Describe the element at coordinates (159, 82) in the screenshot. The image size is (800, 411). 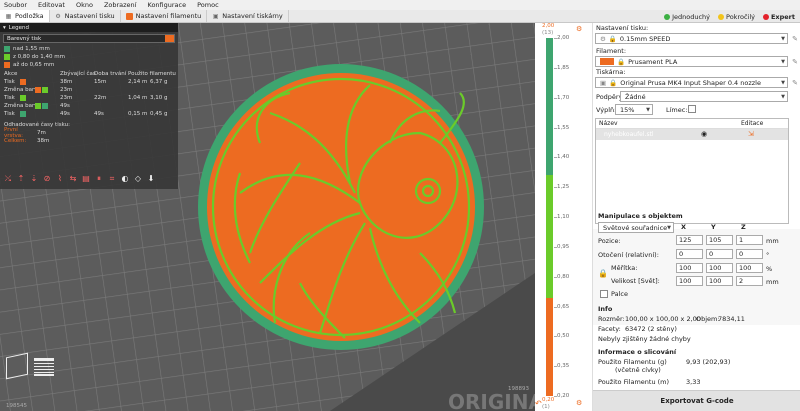
I see `weight-cell: 6,37 g` at that location.